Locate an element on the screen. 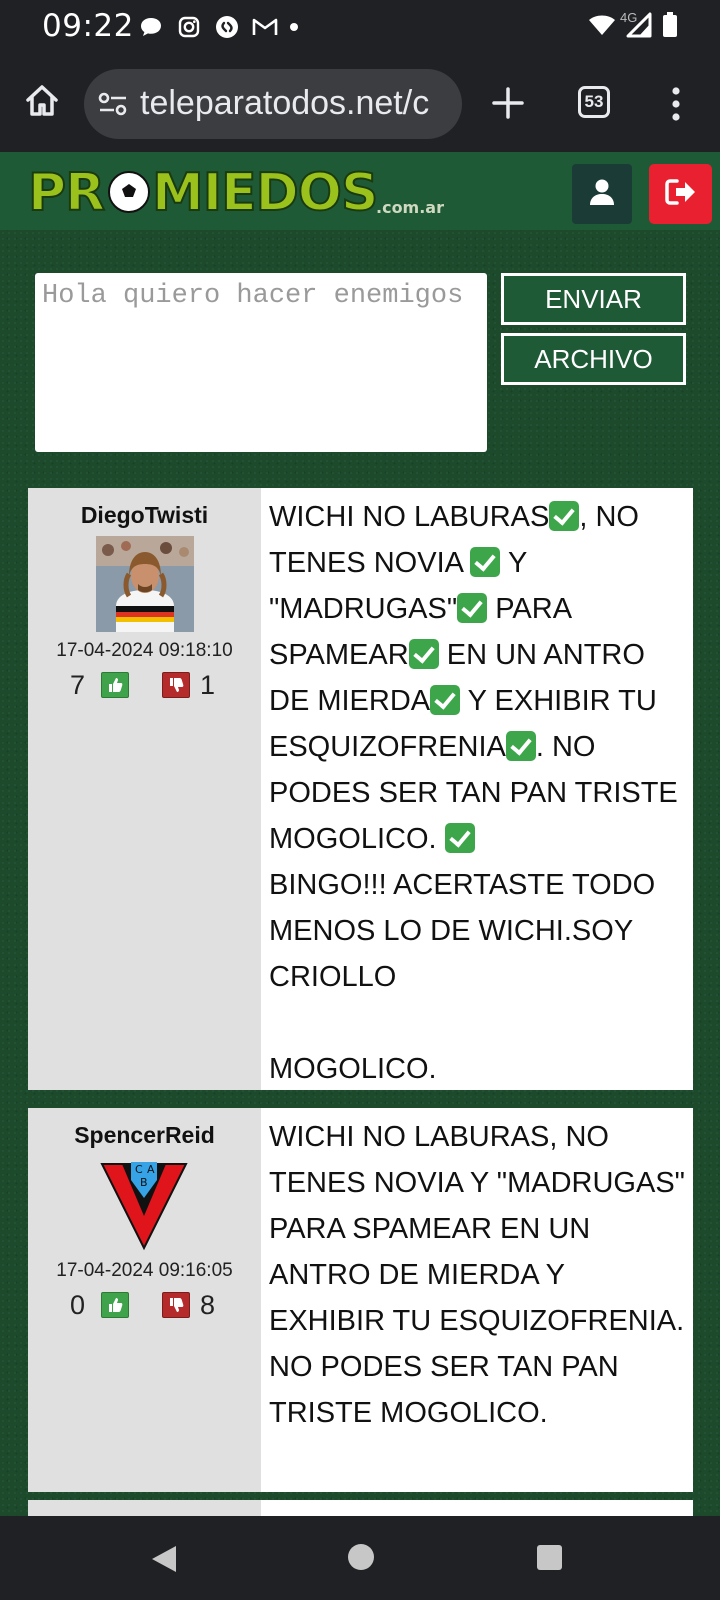 Image resolution: width=720 pixels, height=1600 pixels. post-username: SpencerReid is located at coordinates (144, 1135).